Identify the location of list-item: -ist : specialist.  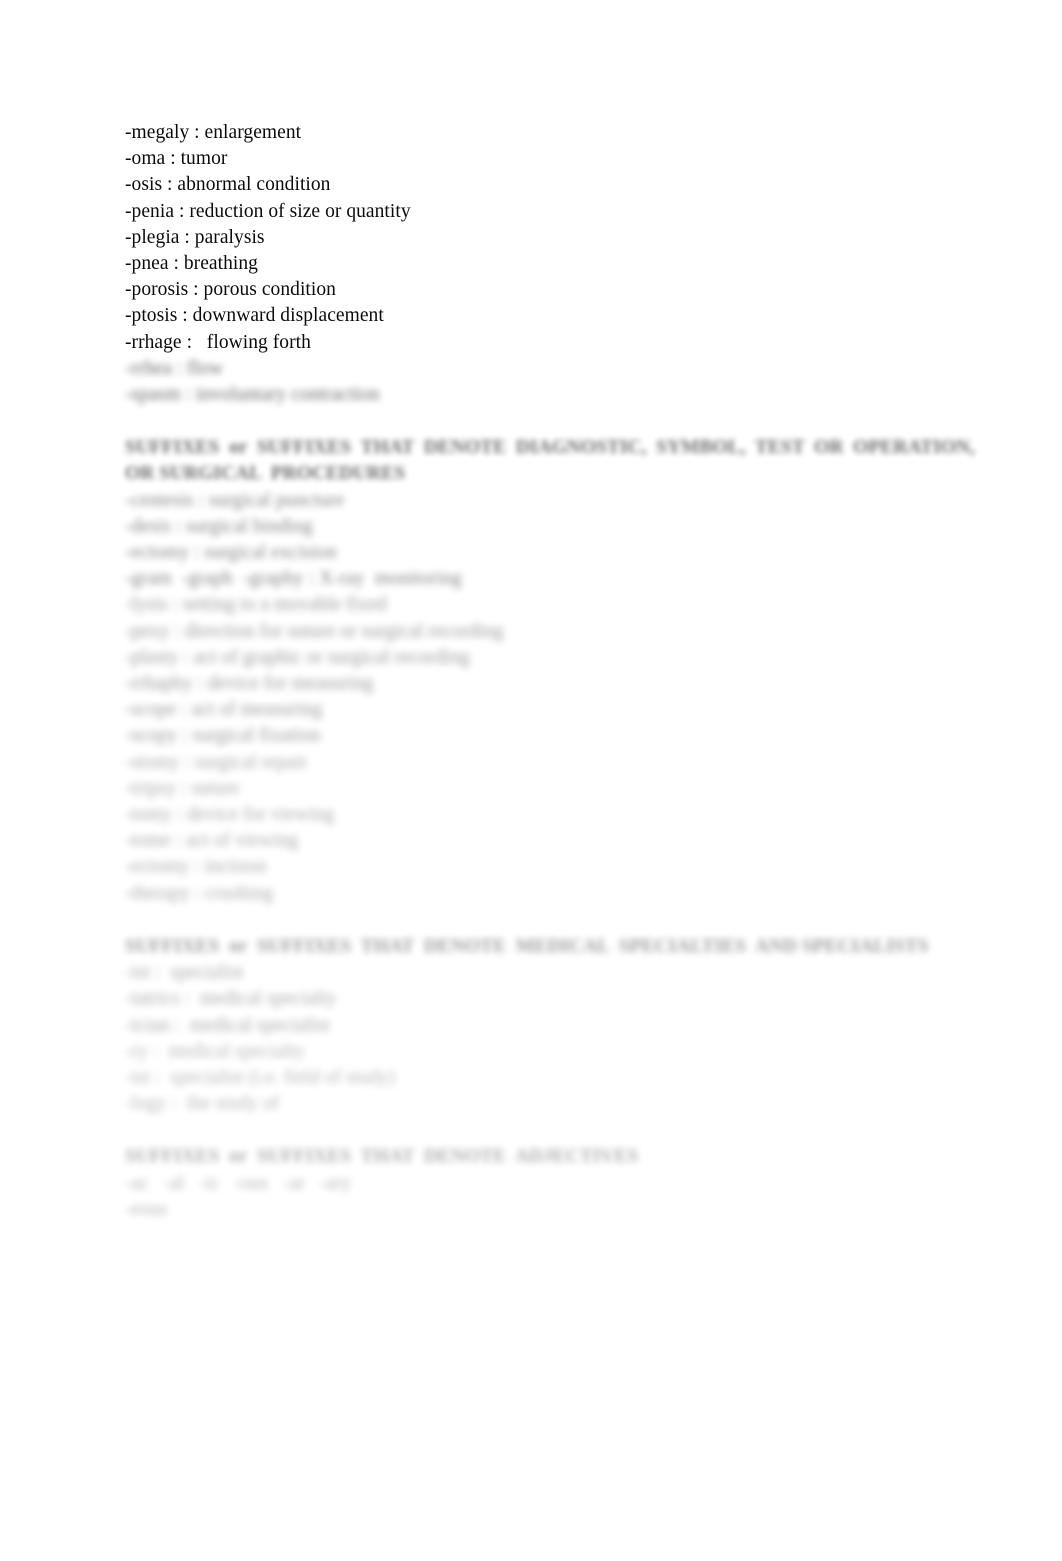
(184, 973).